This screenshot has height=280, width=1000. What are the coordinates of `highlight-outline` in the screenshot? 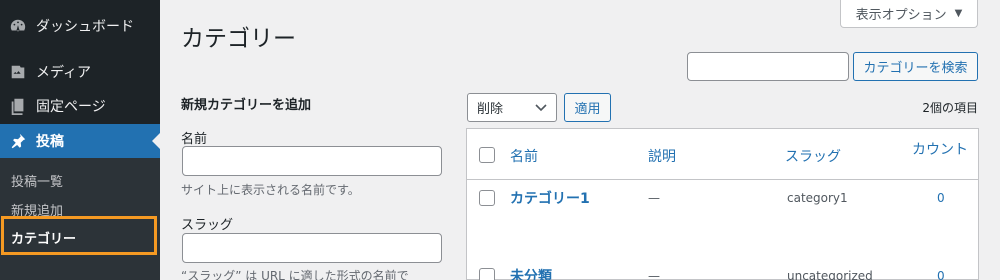 It's located at (79, 235).